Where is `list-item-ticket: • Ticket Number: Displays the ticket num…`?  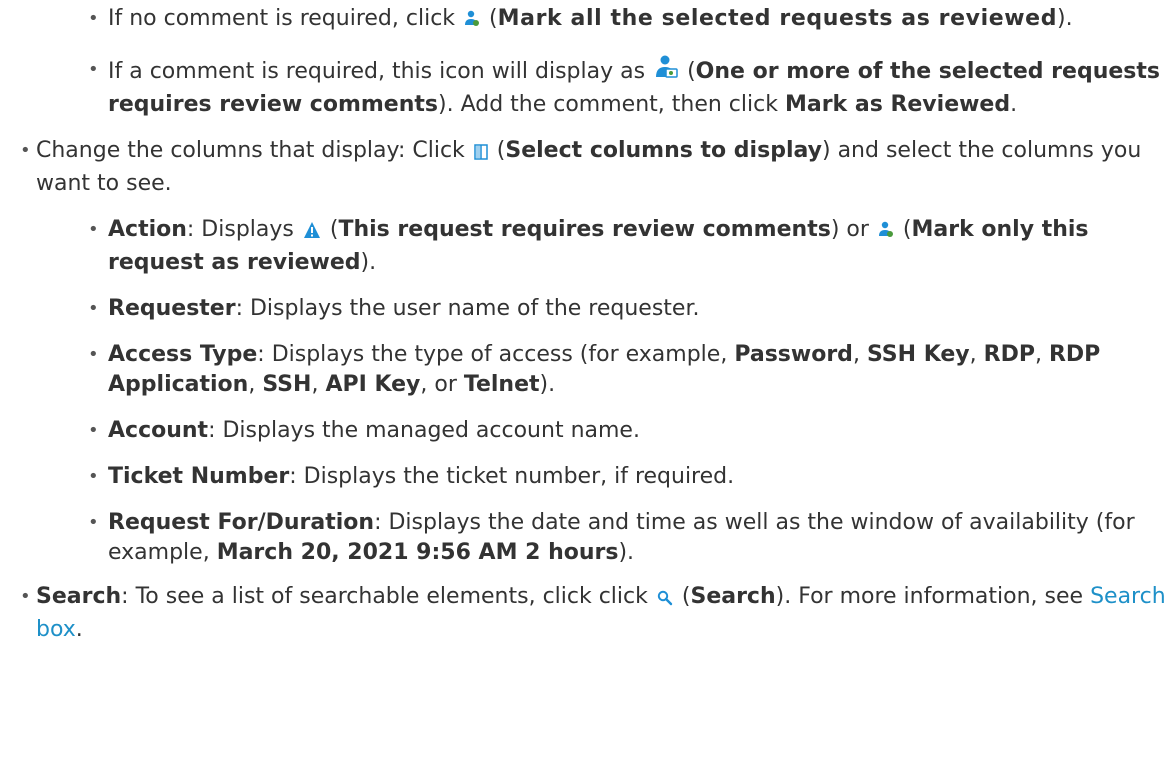 list-item-ticket: • Ticket Number: Displays the ticket num… is located at coordinates (631, 477).